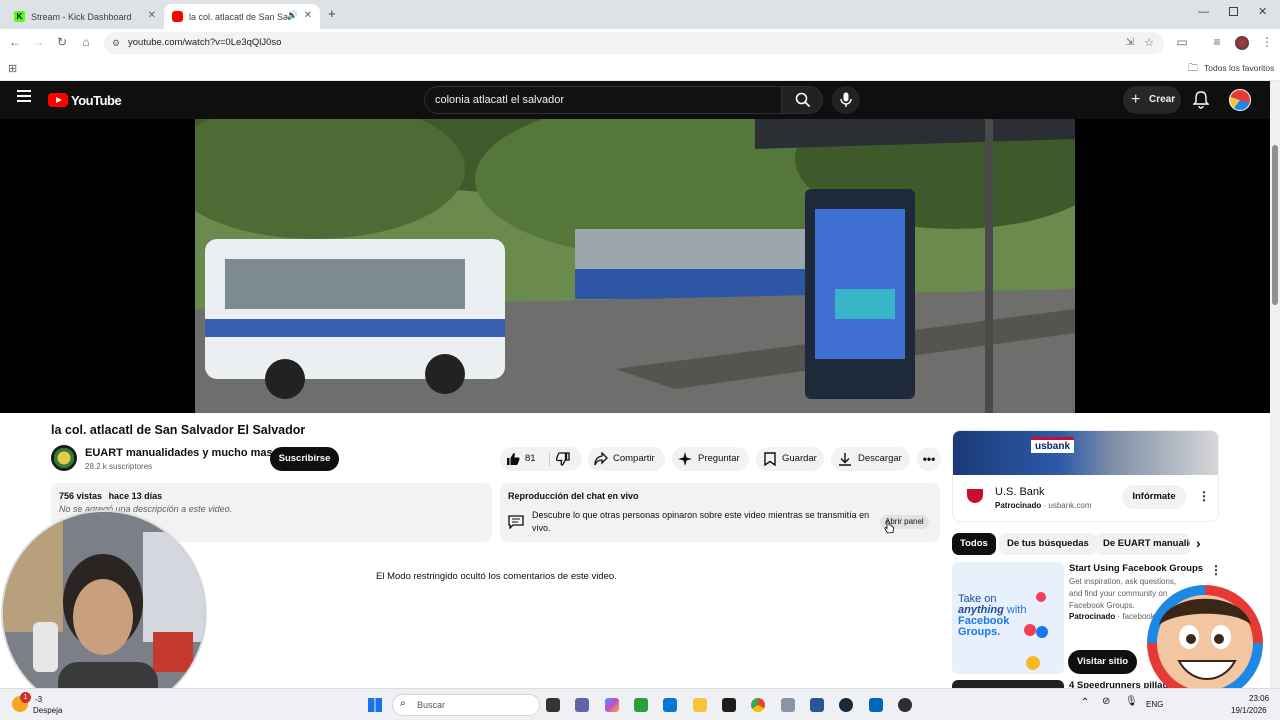  What do you see at coordinates (905, 705) in the screenshot?
I see `obs-icon` at bounding box center [905, 705].